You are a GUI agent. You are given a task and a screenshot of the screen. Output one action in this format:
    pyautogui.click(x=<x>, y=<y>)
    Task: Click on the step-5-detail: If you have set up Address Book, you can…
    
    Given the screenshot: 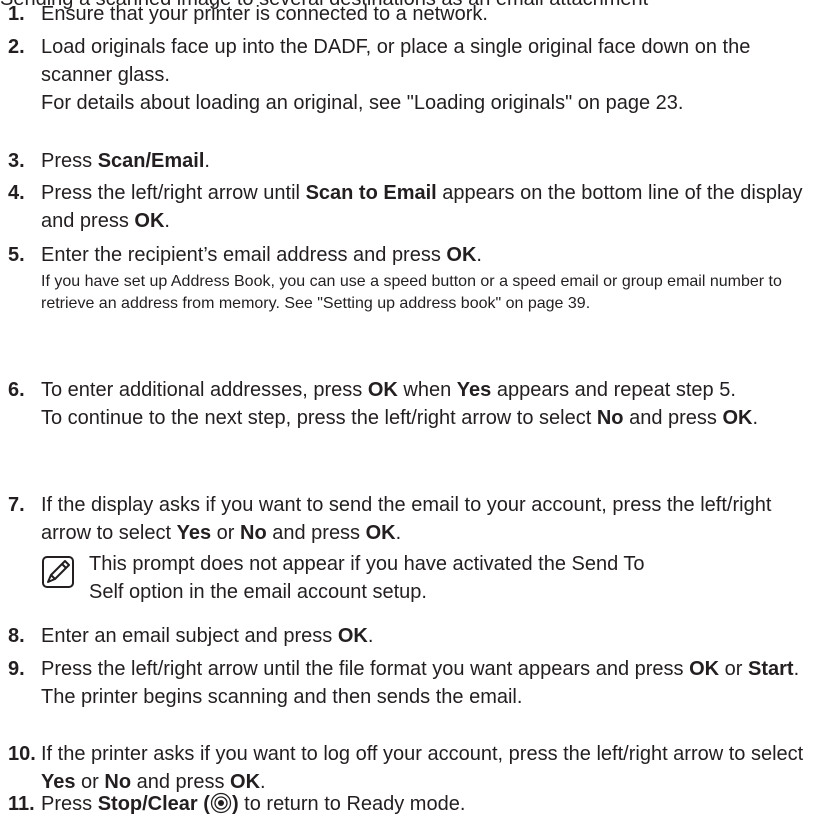 What is the action you would take?
    pyautogui.click(x=411, y=292)
    